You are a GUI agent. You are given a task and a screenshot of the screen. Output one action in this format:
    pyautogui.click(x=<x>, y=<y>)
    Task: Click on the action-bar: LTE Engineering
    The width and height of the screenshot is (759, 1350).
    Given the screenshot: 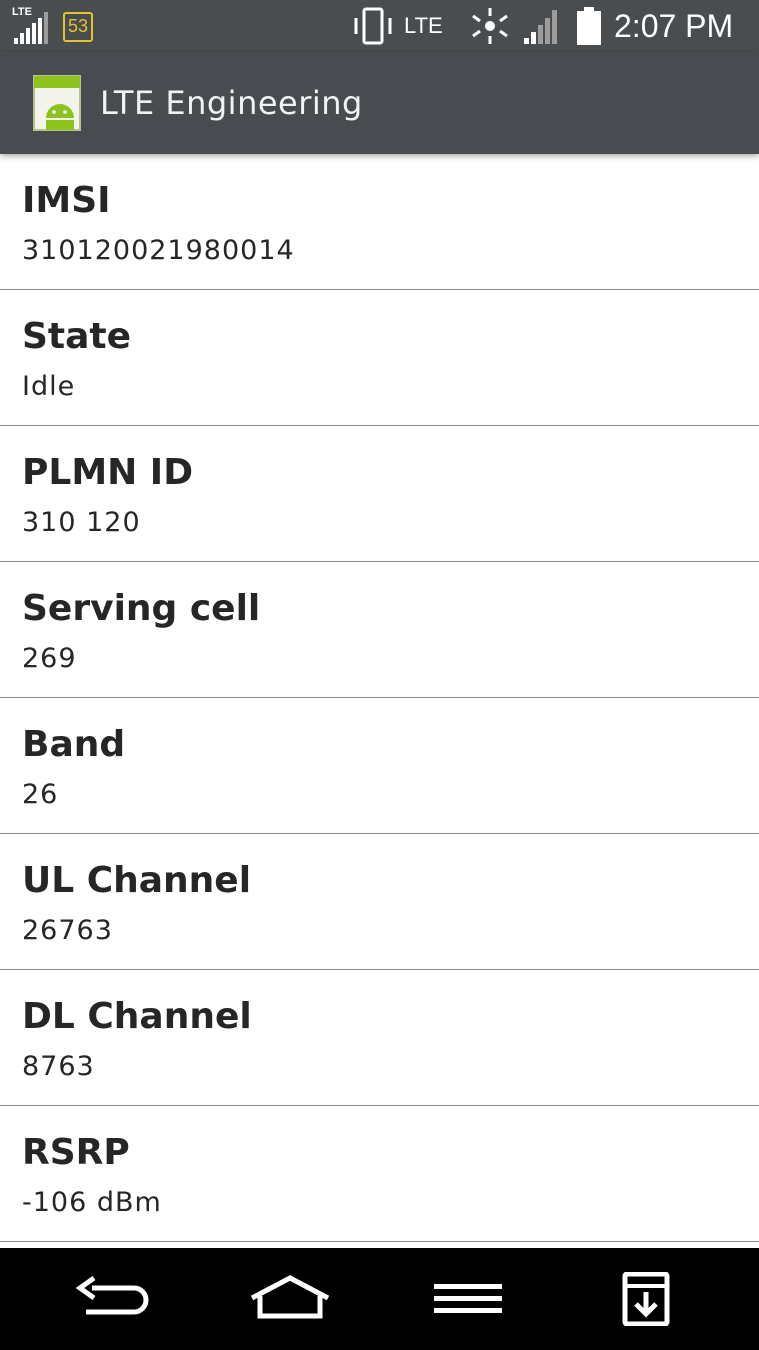 What is the action you would take?
    pyautogui.click(x=379, y=103)
    